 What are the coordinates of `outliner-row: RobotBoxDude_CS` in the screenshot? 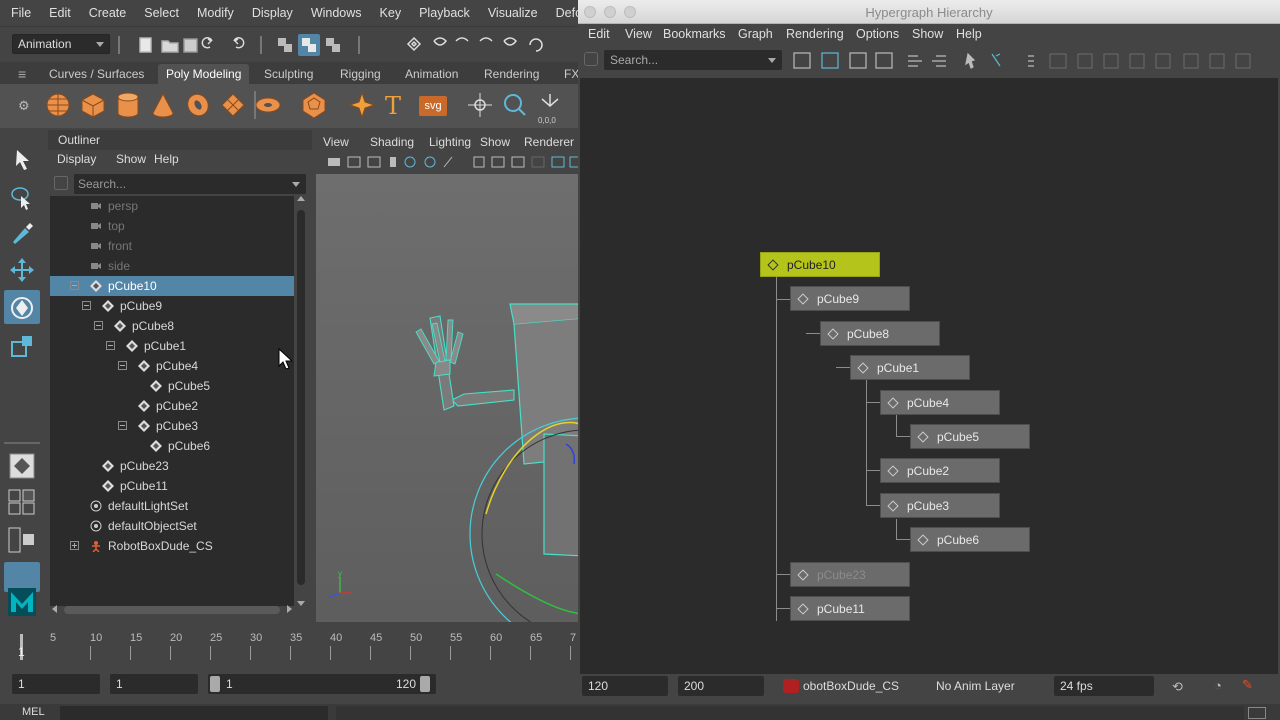 It's located at (172, 546).